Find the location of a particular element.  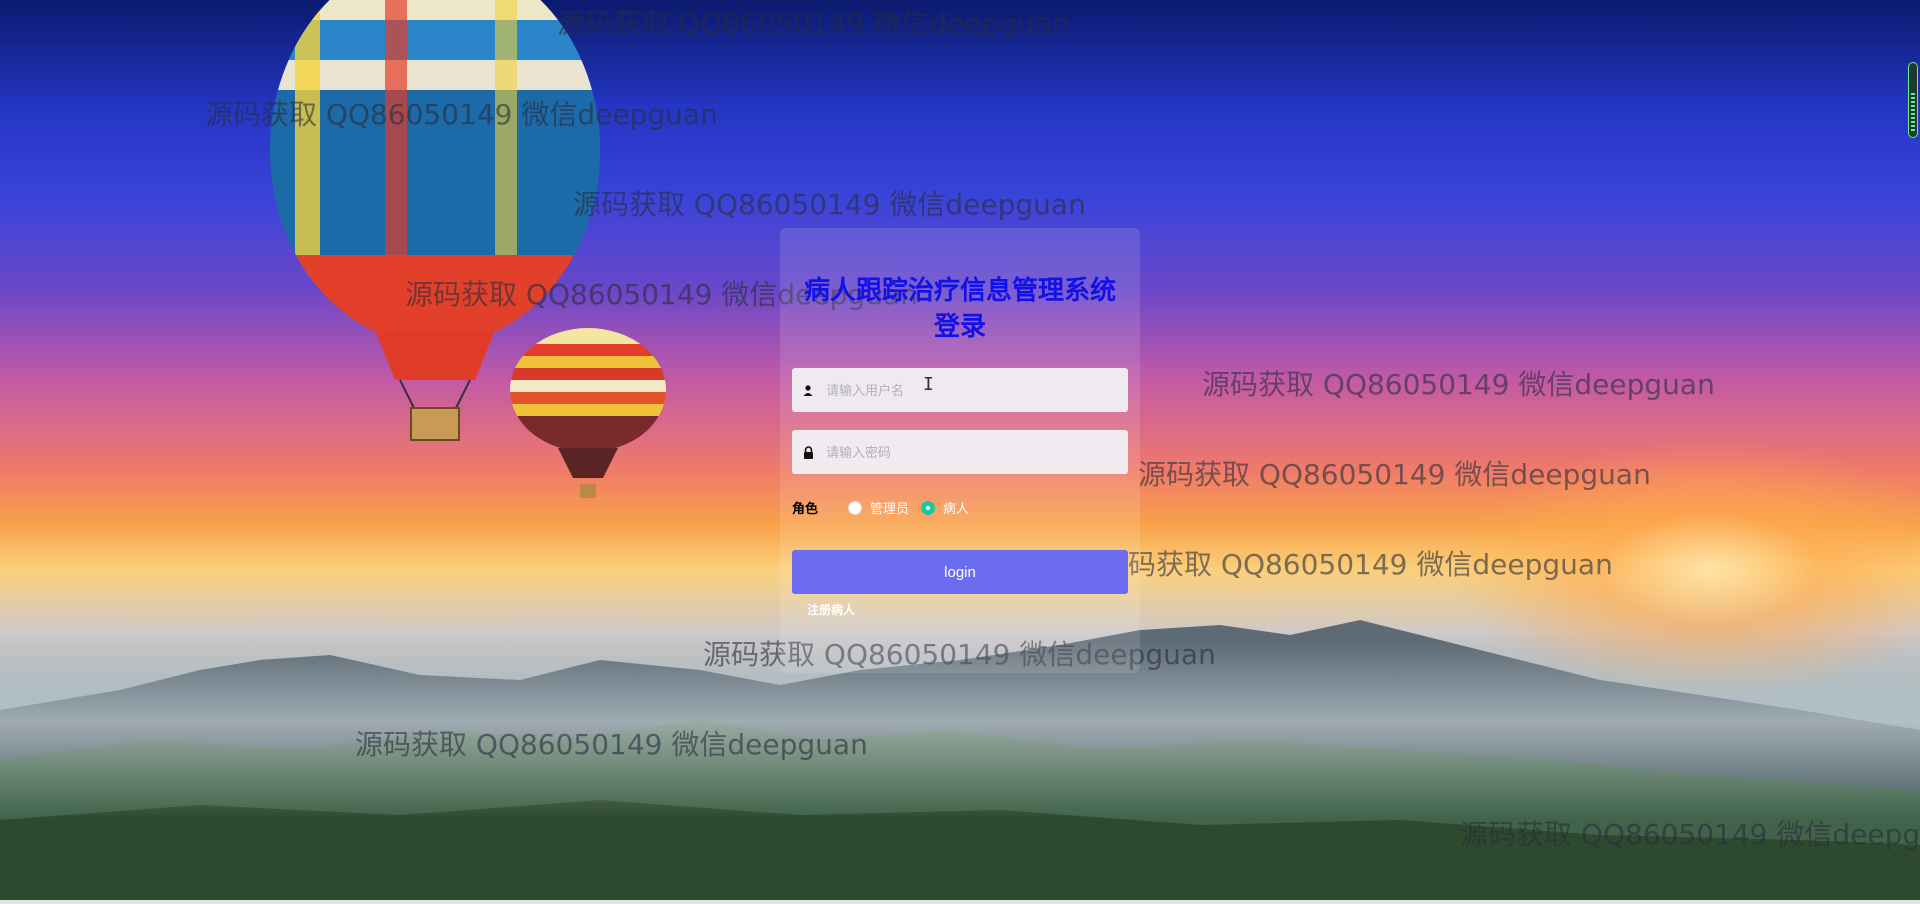

role-option-admin: 管理员 is located at coordinates (878, 507).